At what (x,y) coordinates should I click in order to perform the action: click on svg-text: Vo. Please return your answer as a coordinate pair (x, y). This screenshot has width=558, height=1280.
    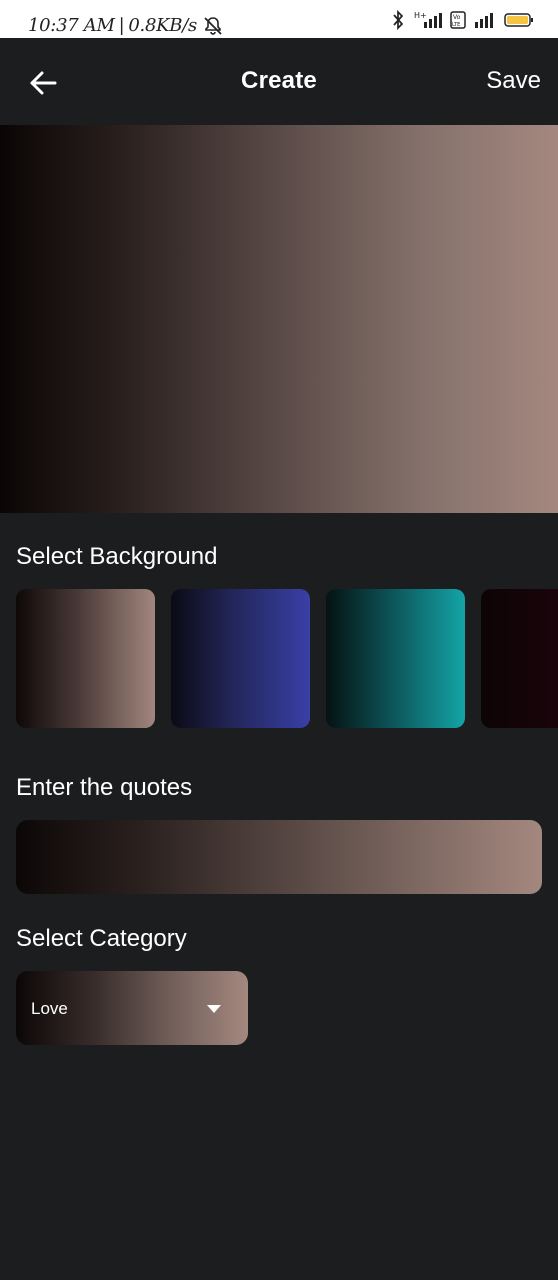
    Looking at the image, I should click on (457, 17).